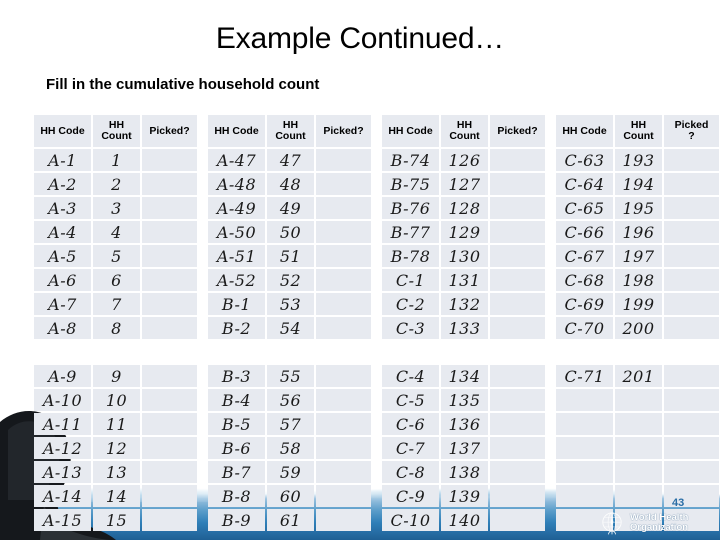 This screenshot has width=720, height=540. I want to click on cell-hh-code: A-49, so click(236, 208).